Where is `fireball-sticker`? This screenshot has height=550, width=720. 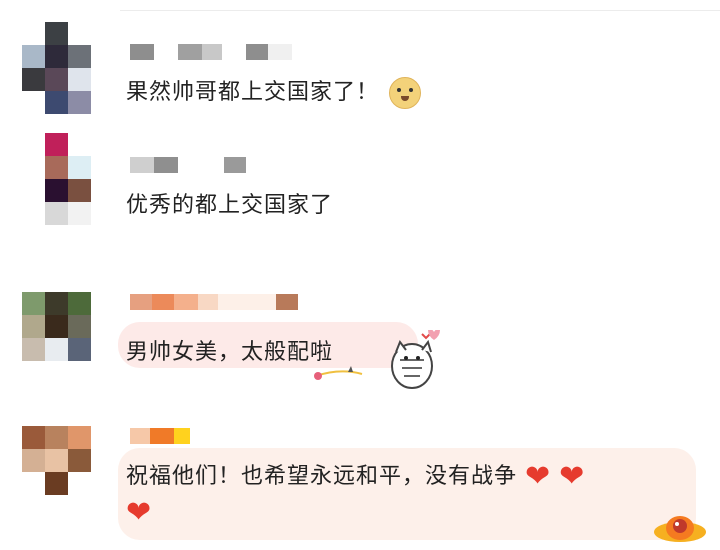 fireball-sticker is located at coordinates (680, 526).